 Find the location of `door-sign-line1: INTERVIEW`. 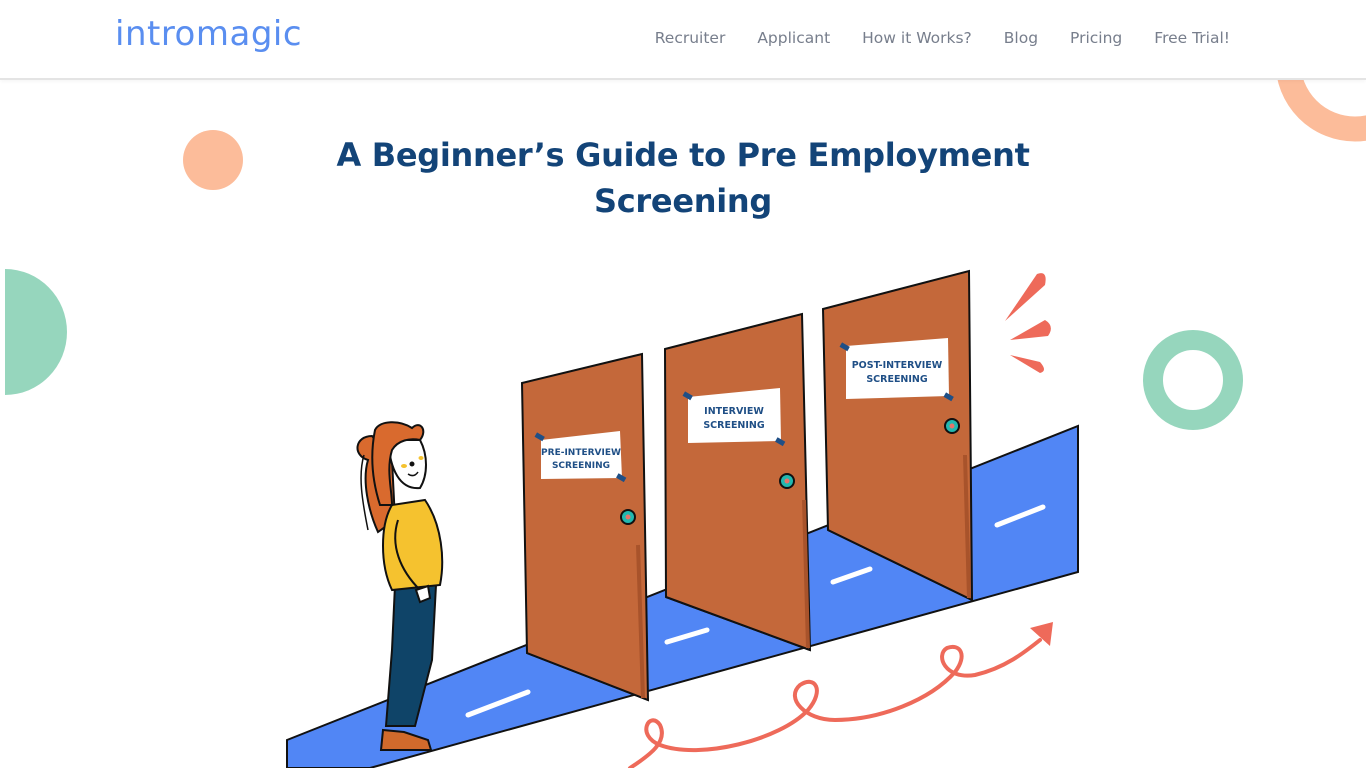

door-sign-line1: INTERVIEW is located at coordinates (734, 411).